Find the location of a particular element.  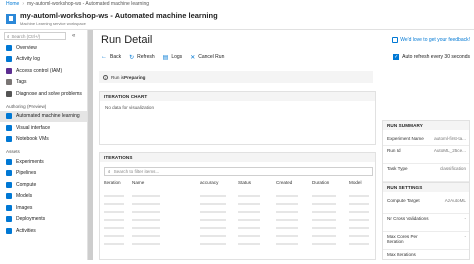

auto-refresh-checkbox: ✓ Auto refresh every 30 seconds is located at coordinates (431, 57).